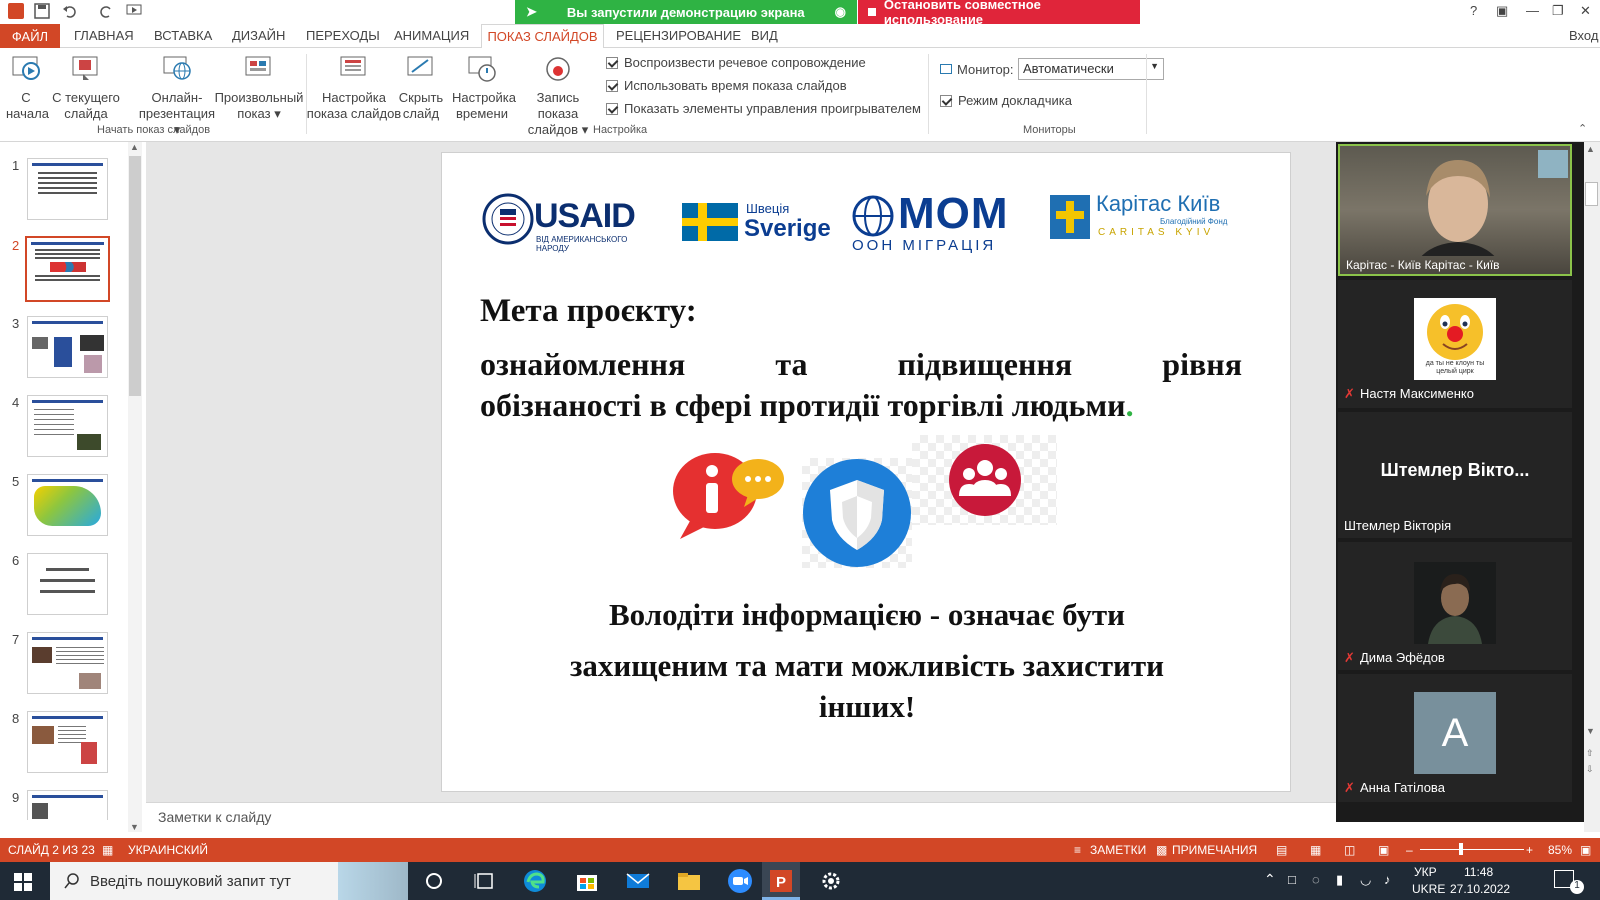 Image resolution: width=1600 pixels, height=900 pixels. What do you see at coordinates (1582, 128) in the screenshot?
I see `collapse-ribbon-icon: ⌃` at bounding box center [1582, 128].